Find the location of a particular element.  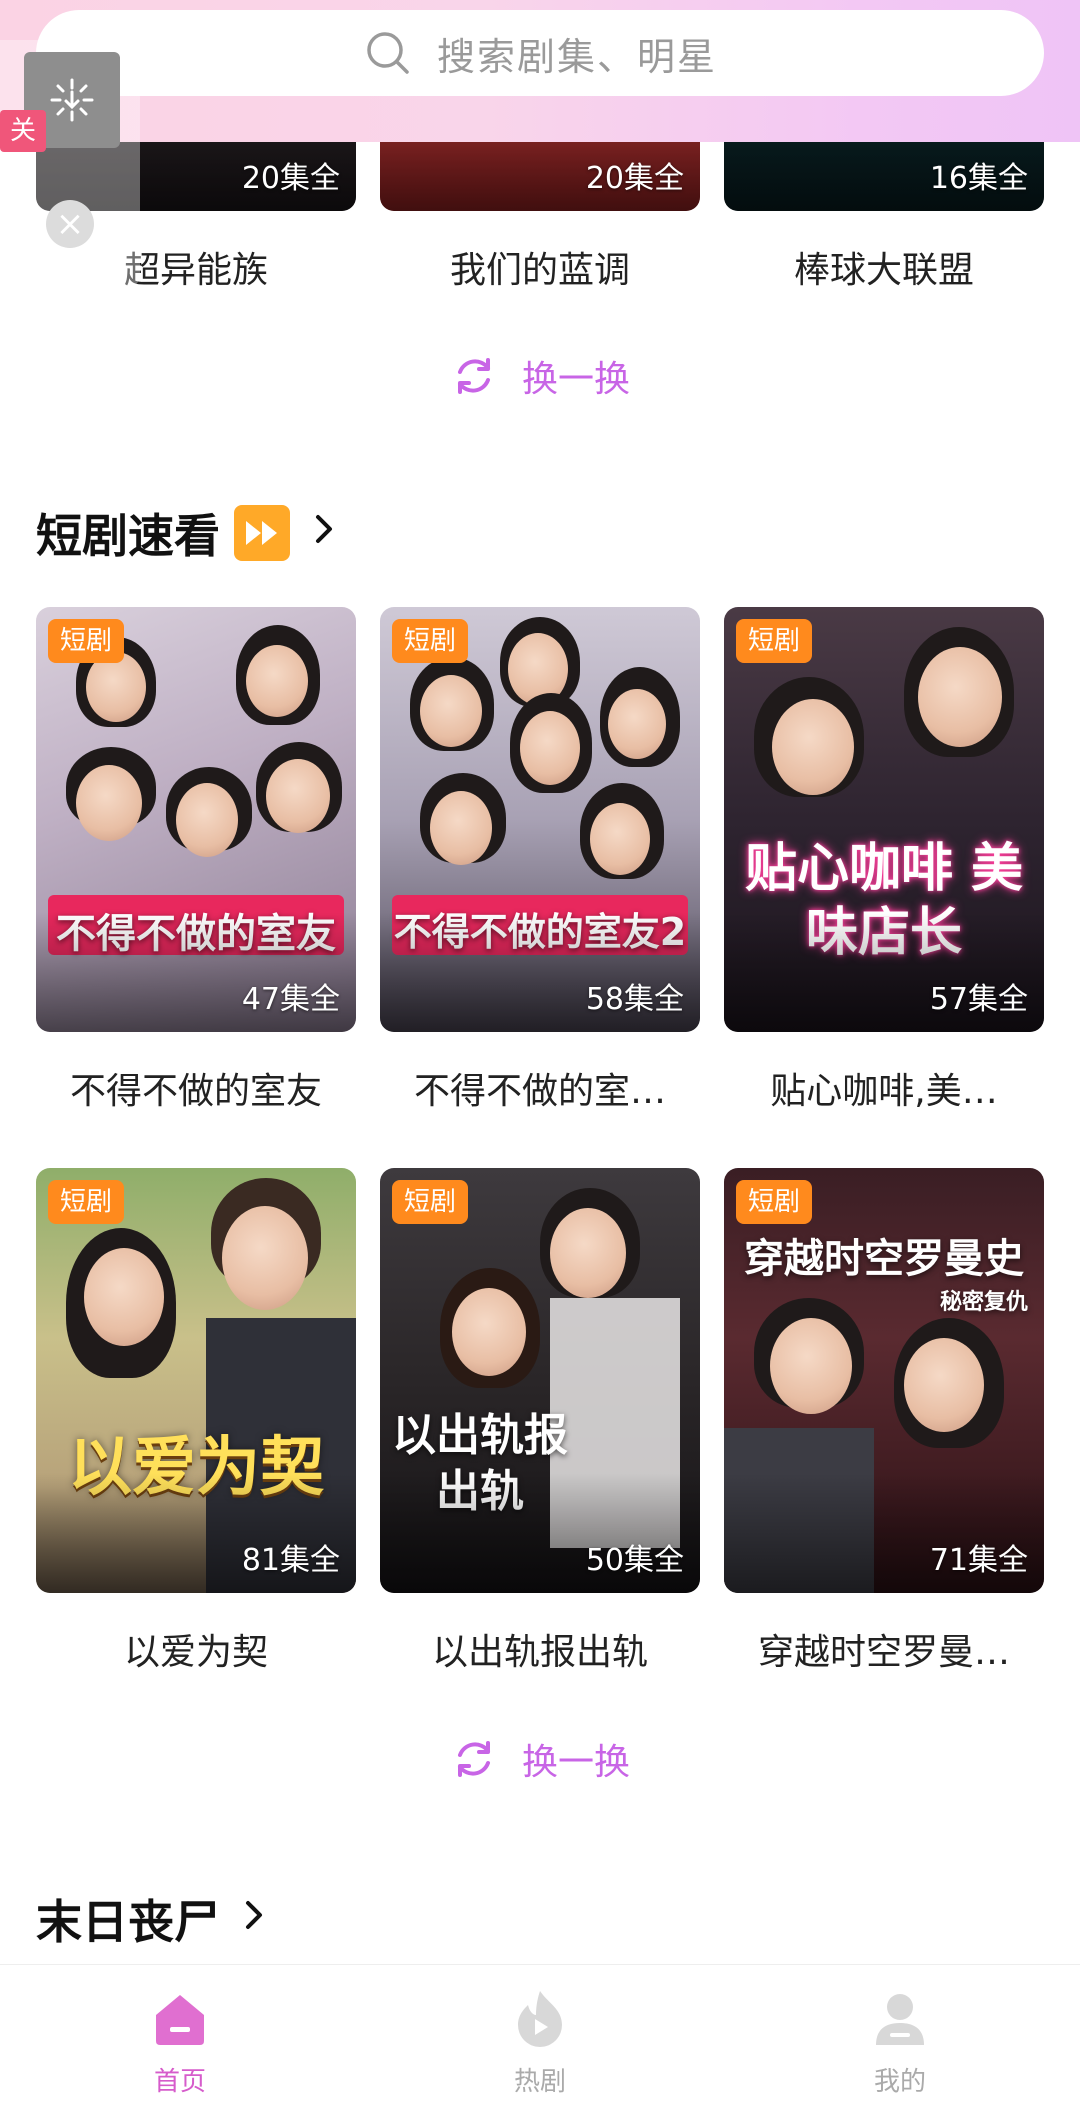

top-header: 搜索剧集、明星 is located at coordinates (540, 71).